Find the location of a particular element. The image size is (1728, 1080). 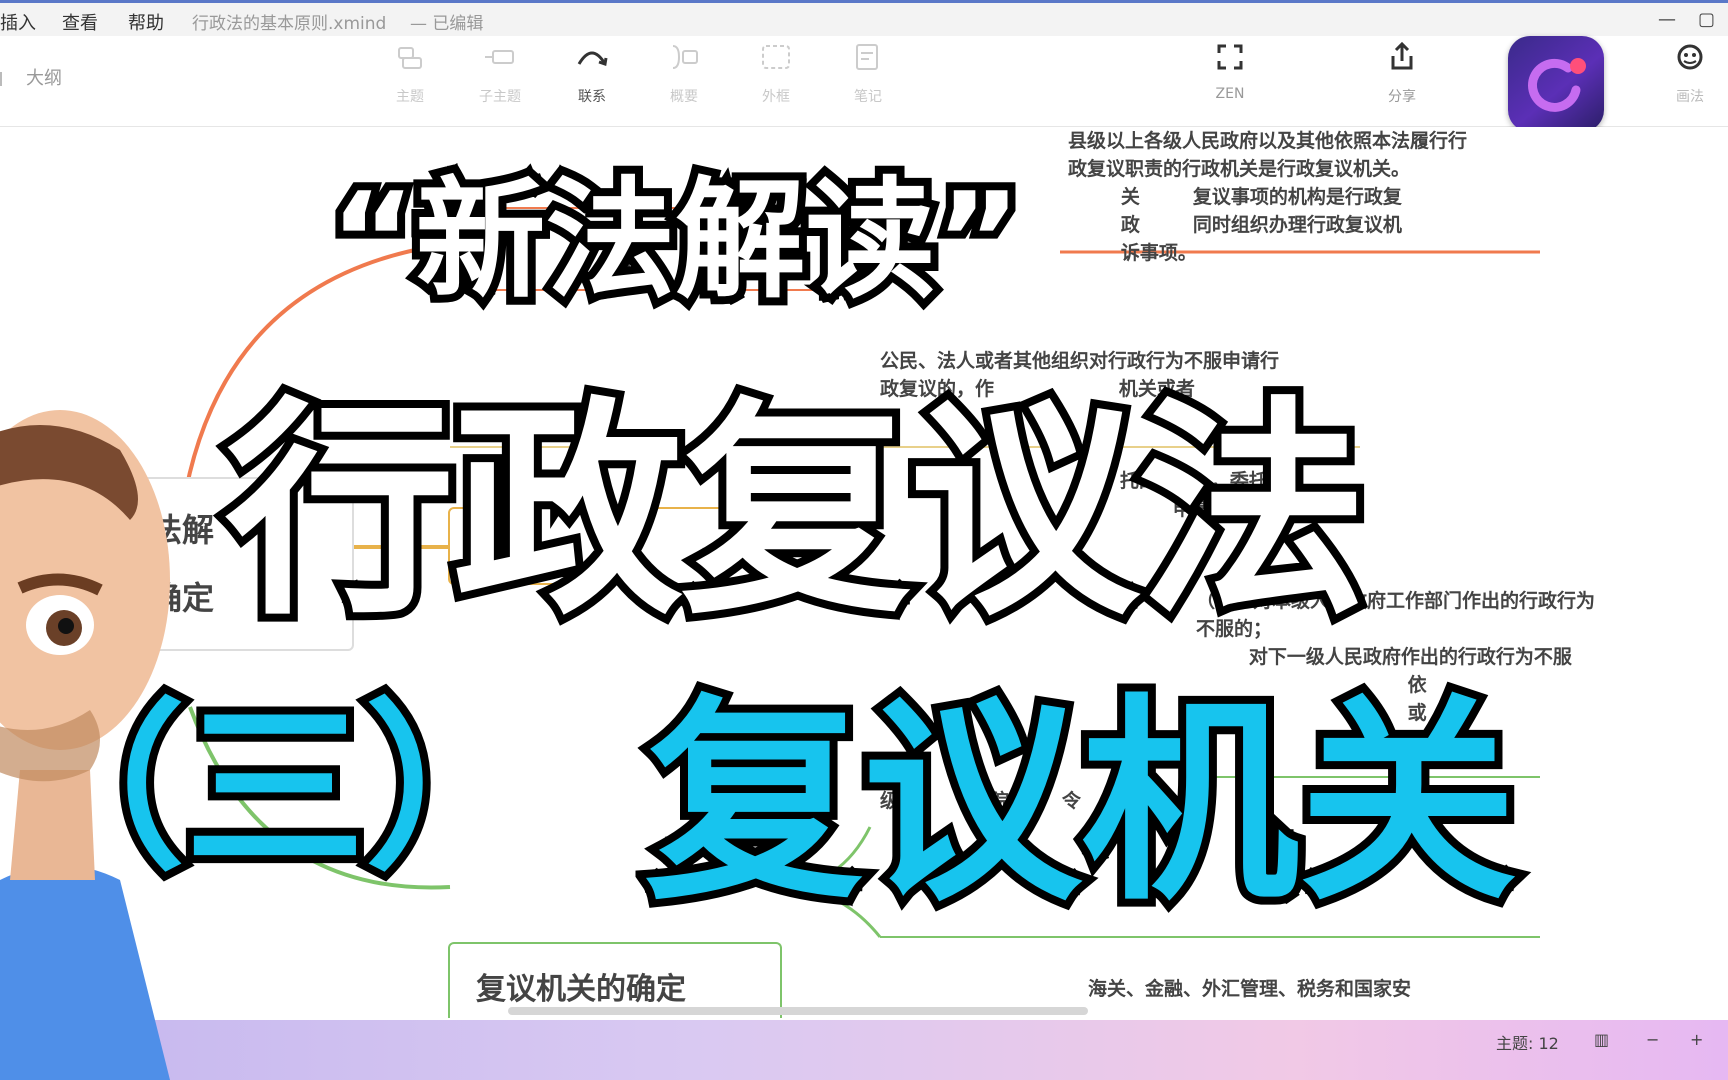

recorder-logo-icon is located at coordinates (1557, 85).